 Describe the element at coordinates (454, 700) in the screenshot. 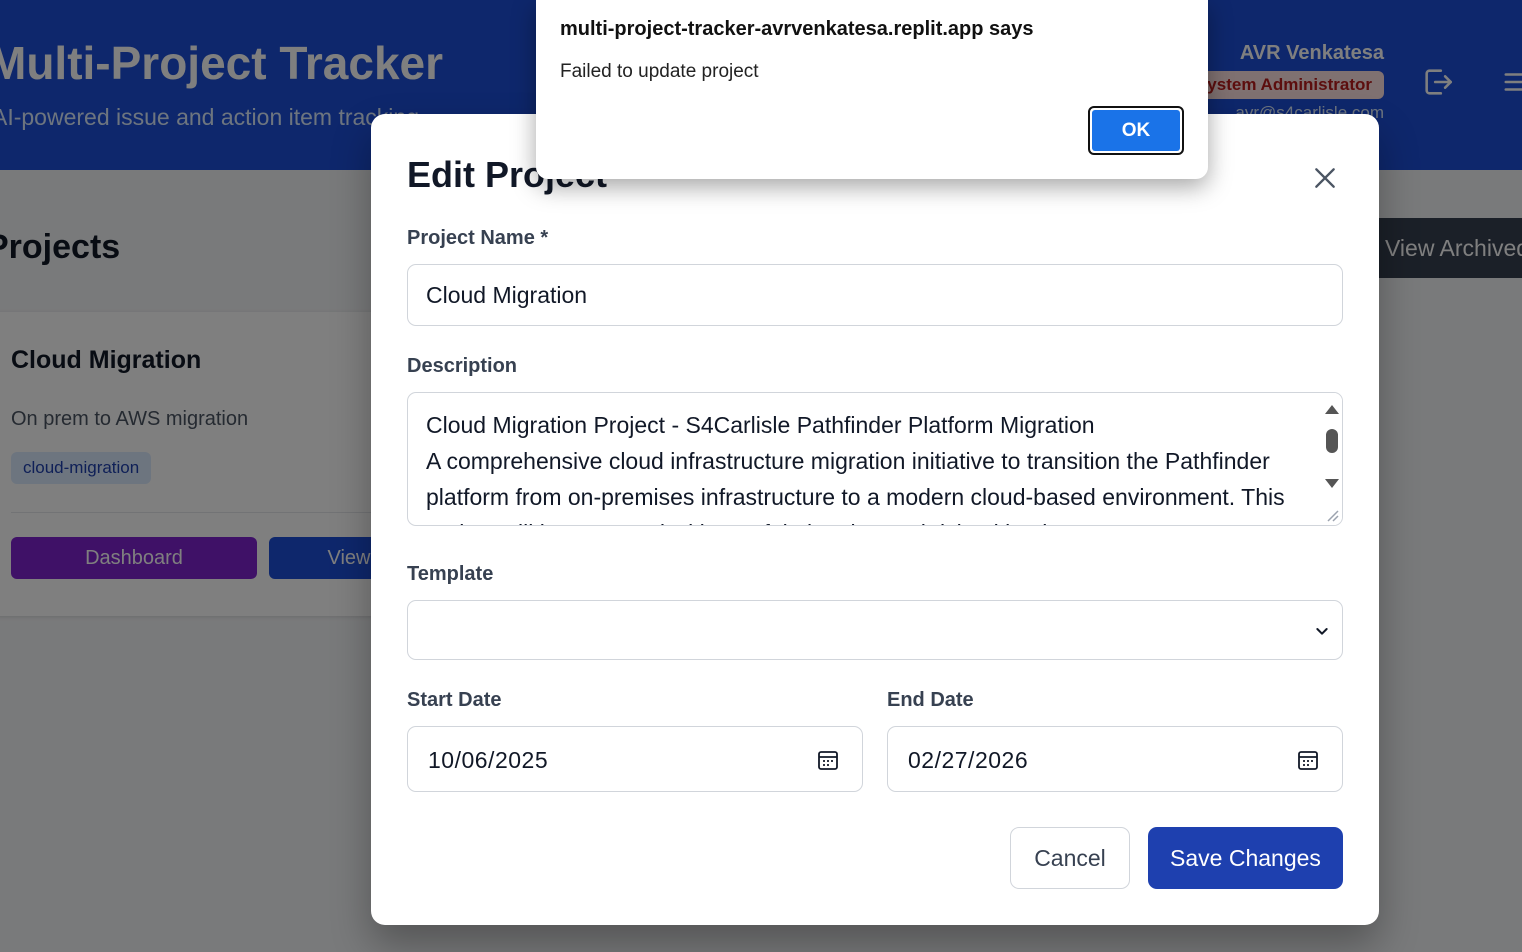

I see `start-date-label: Start Date` at that location.